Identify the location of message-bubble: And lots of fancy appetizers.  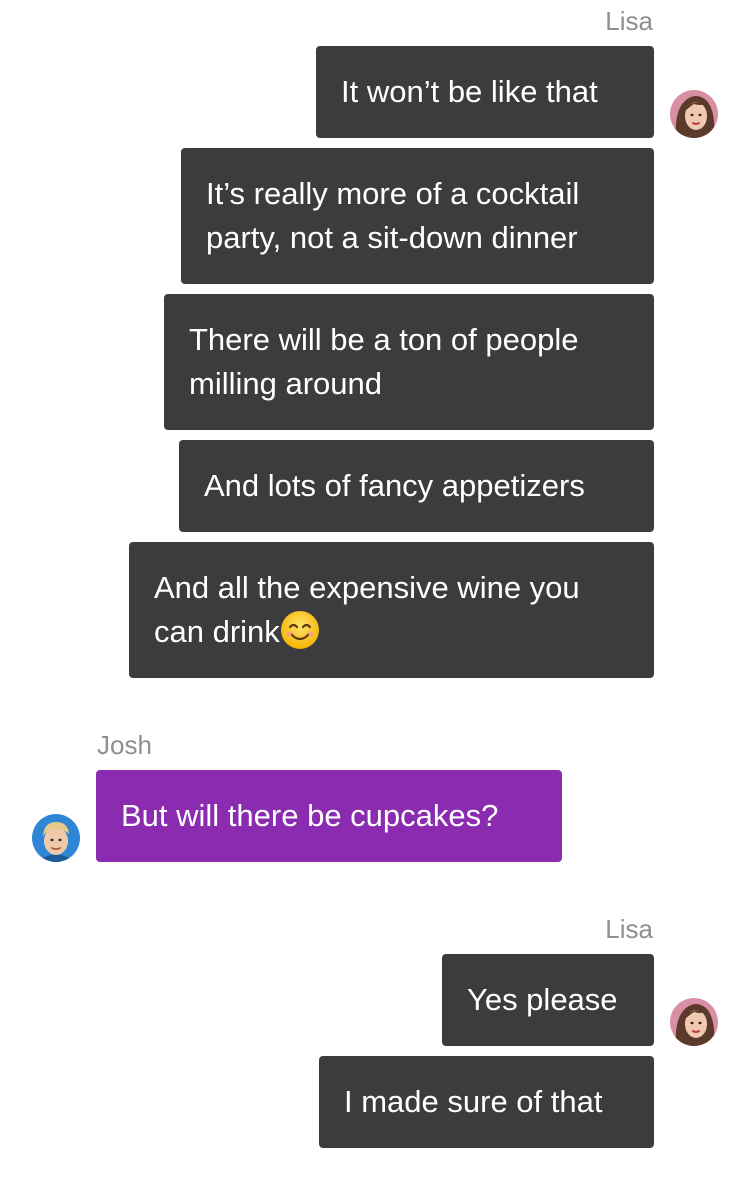
(416, 486).